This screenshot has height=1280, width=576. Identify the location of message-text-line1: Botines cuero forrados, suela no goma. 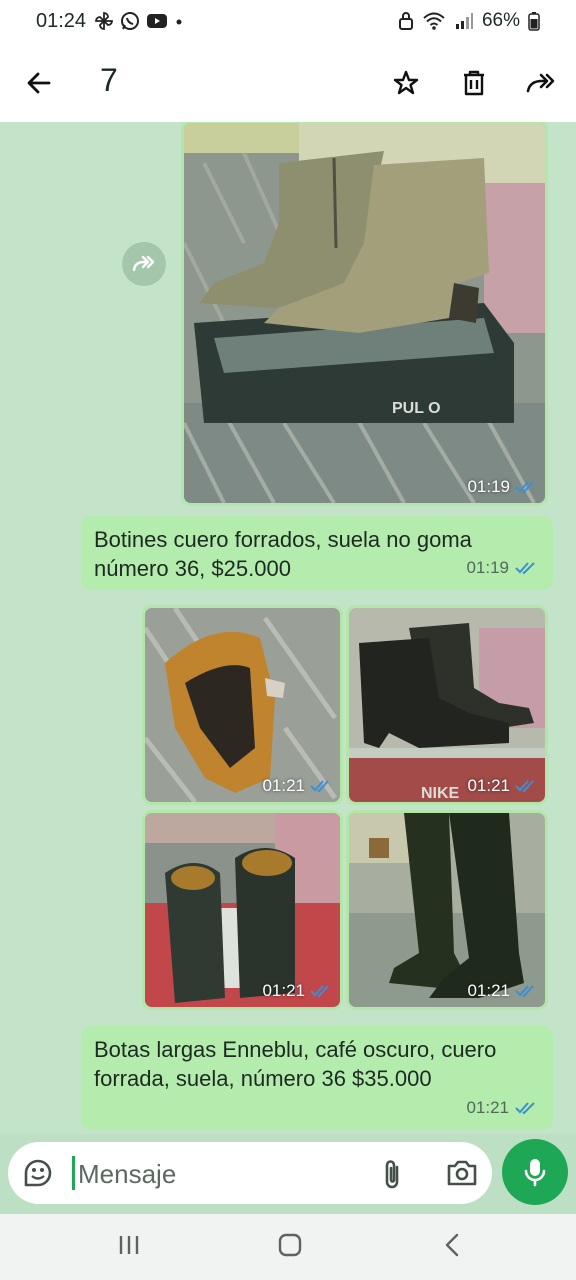
(283, 539).